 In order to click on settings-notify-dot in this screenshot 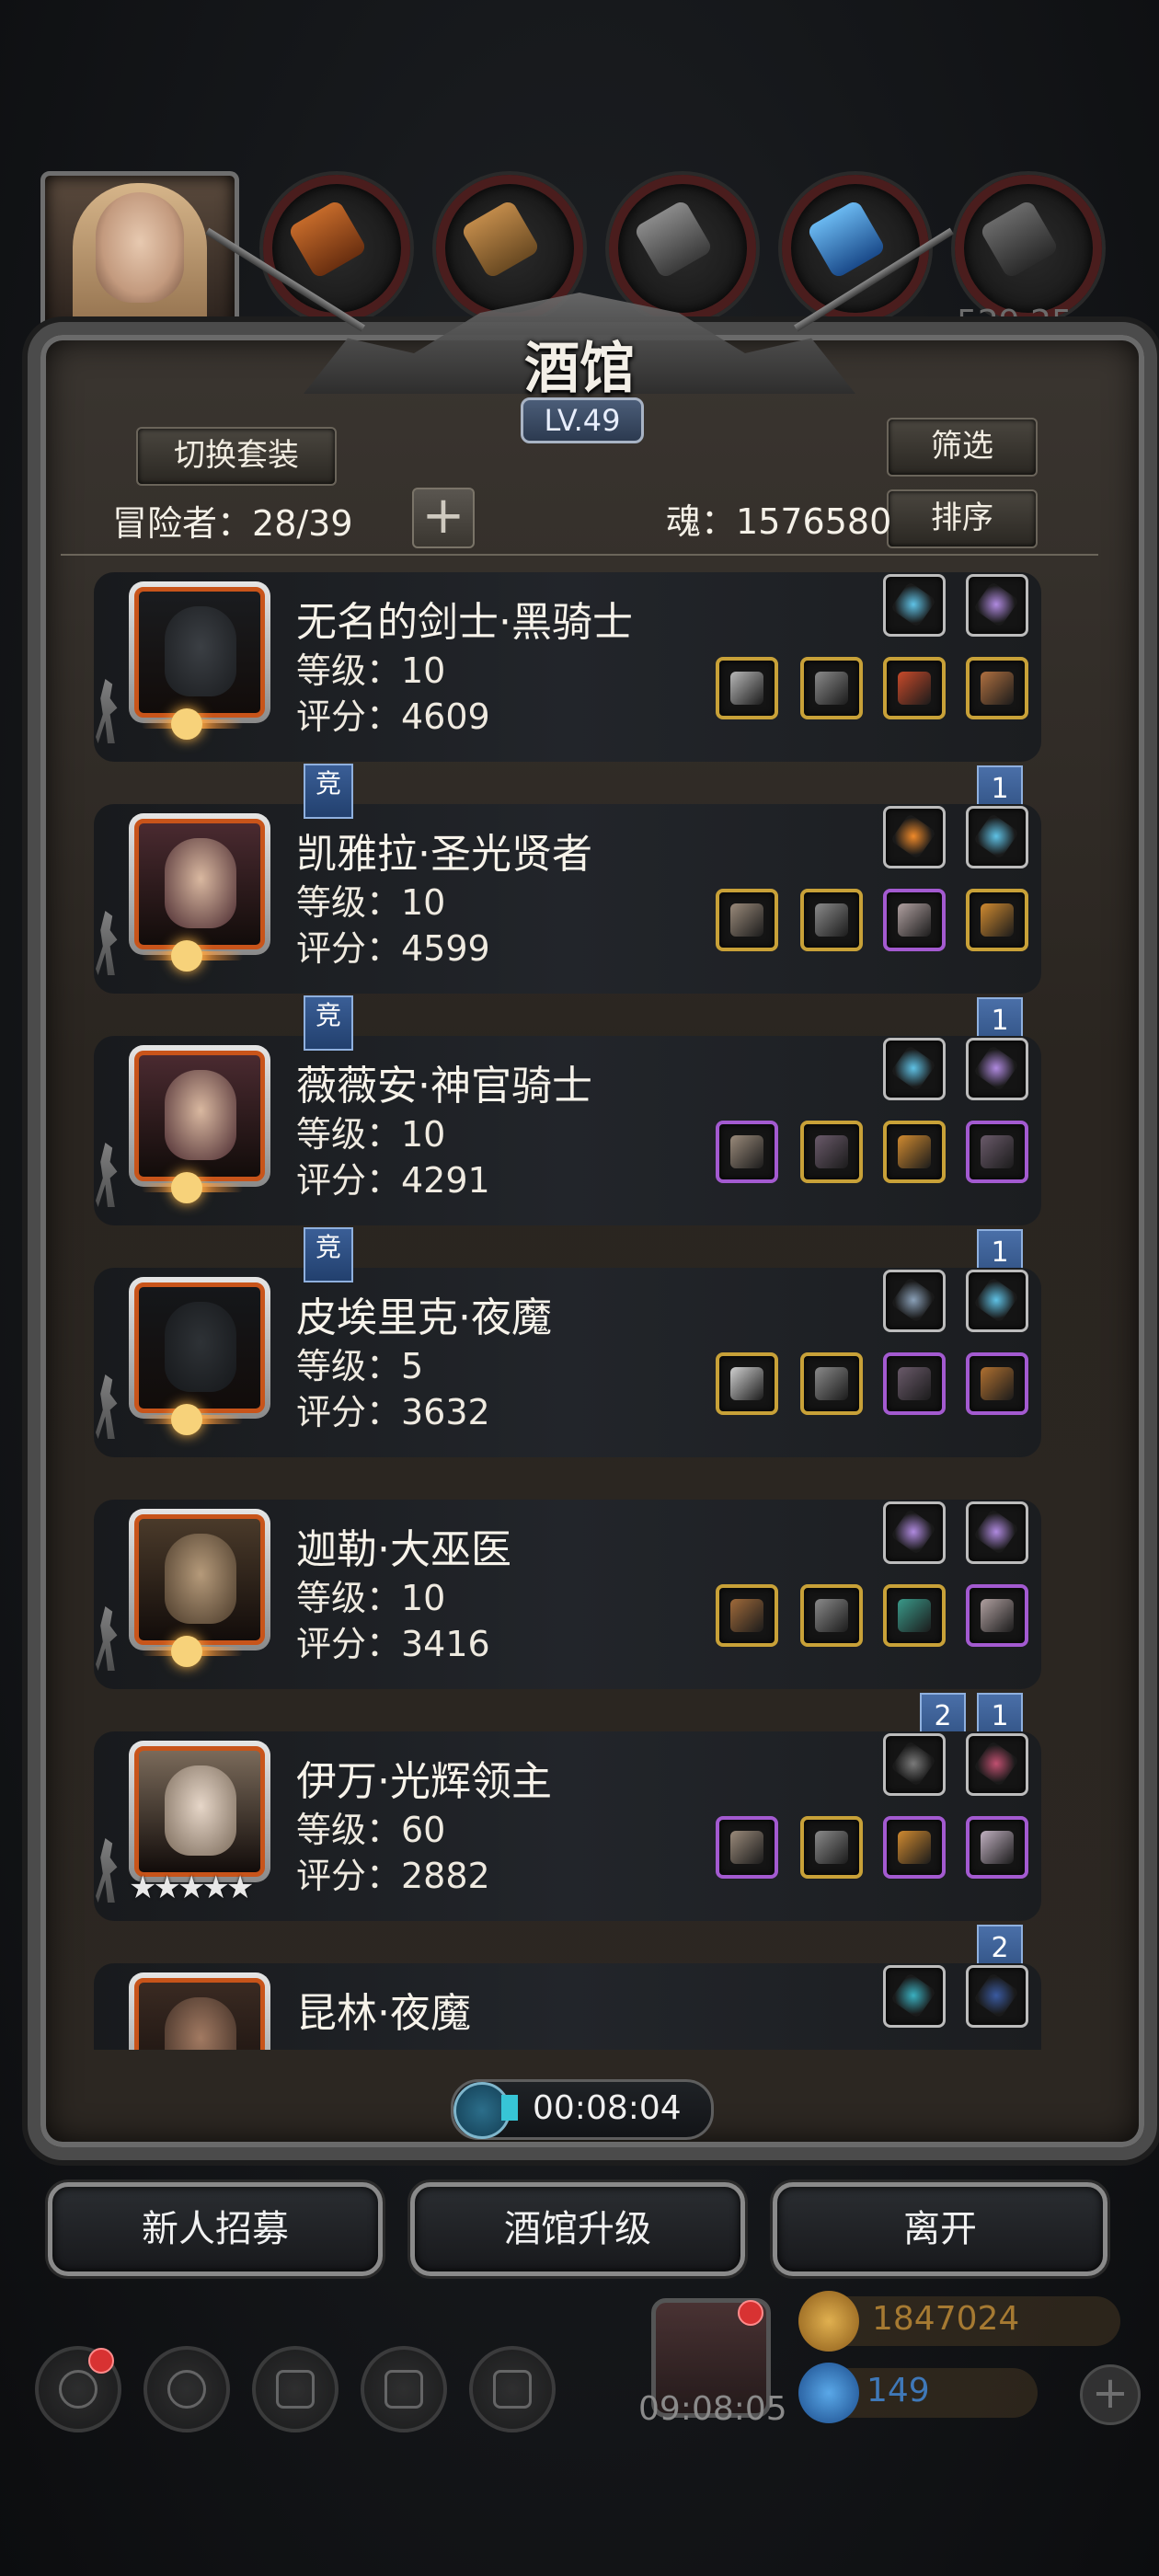, I will do `click(101, 2361)`.